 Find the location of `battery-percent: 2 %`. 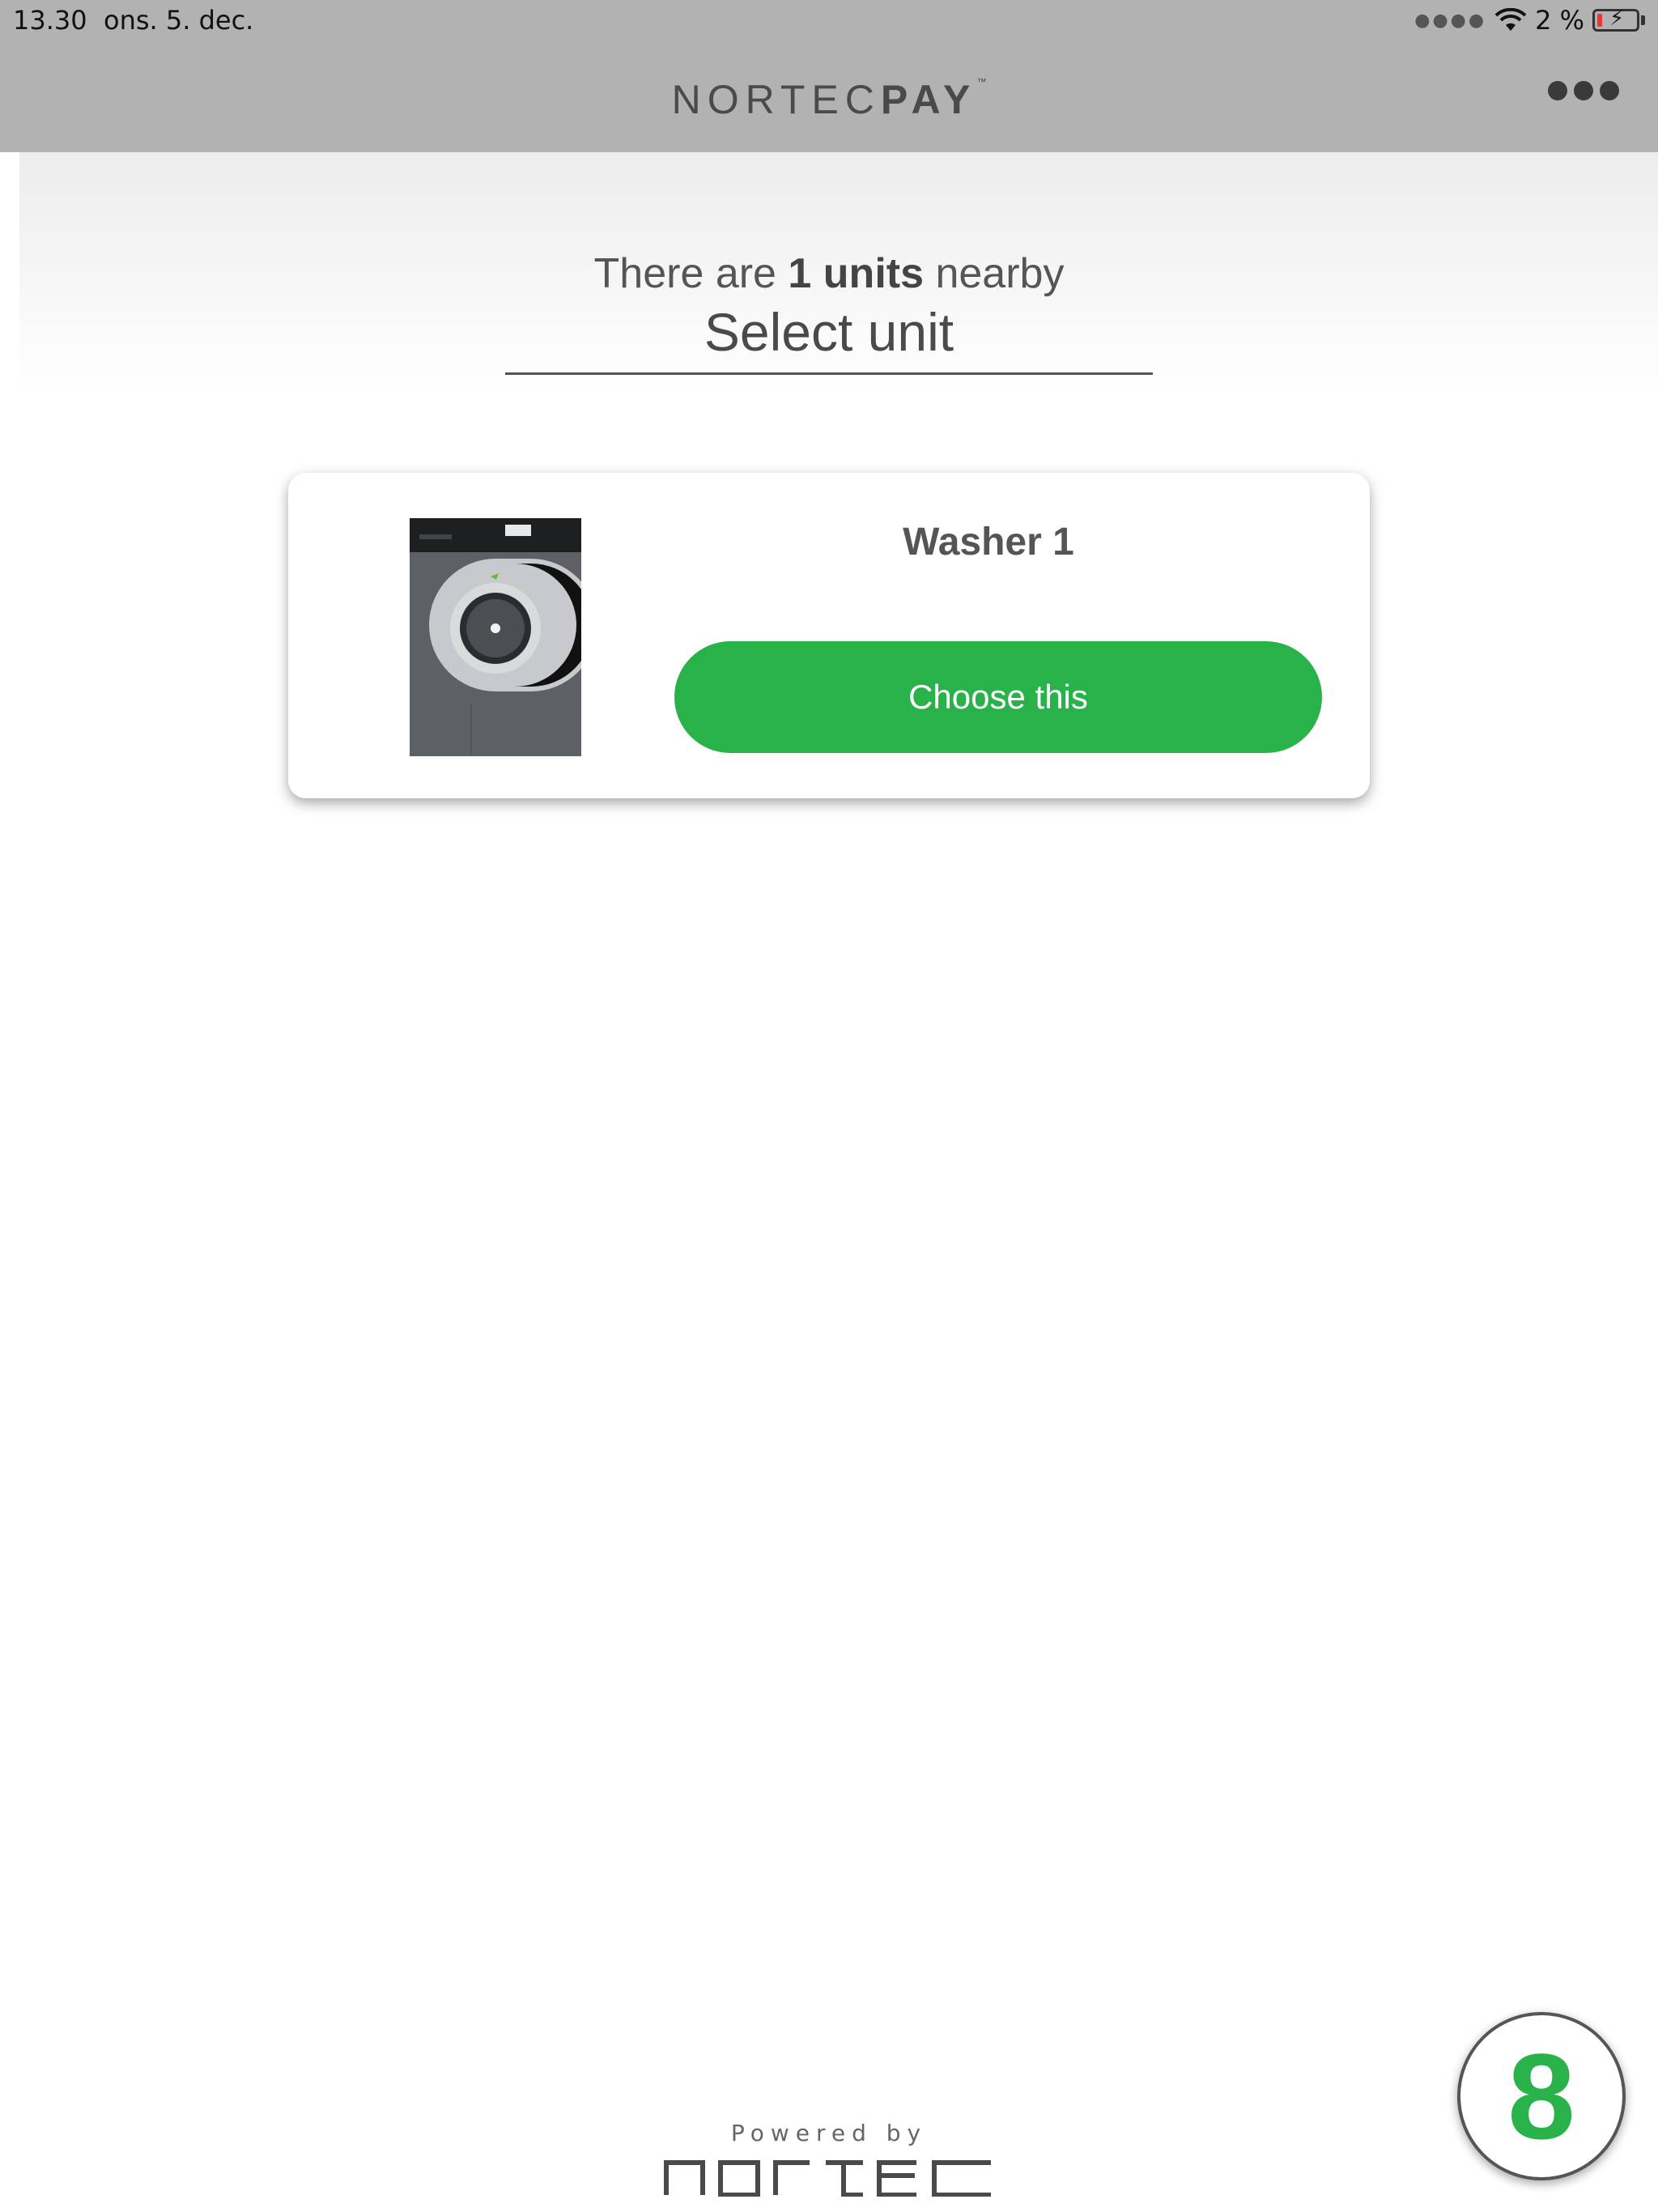

battery-percent: 2 % is located at coordinates (1559, 21).